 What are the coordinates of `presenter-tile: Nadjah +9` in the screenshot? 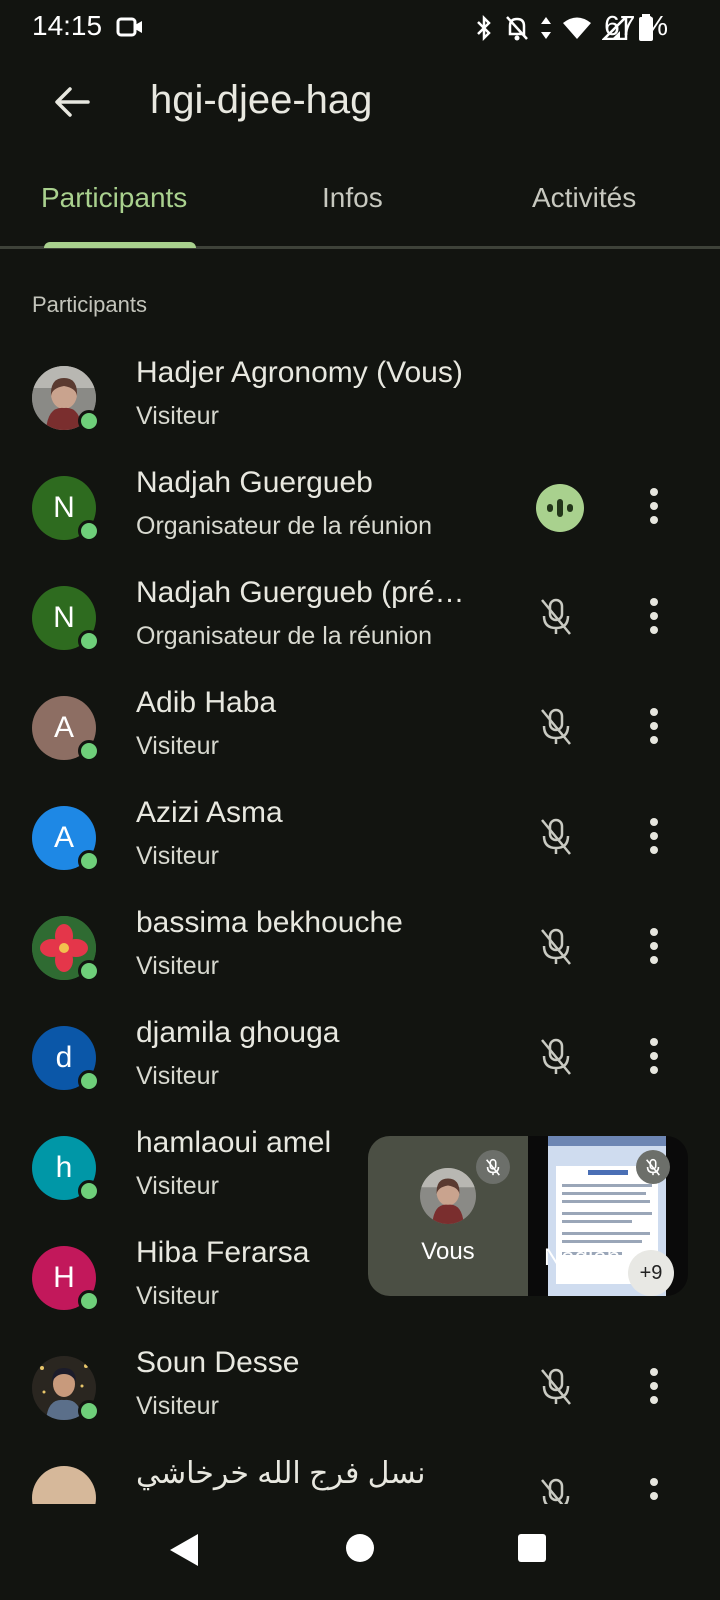 It's located at (608, 1216).